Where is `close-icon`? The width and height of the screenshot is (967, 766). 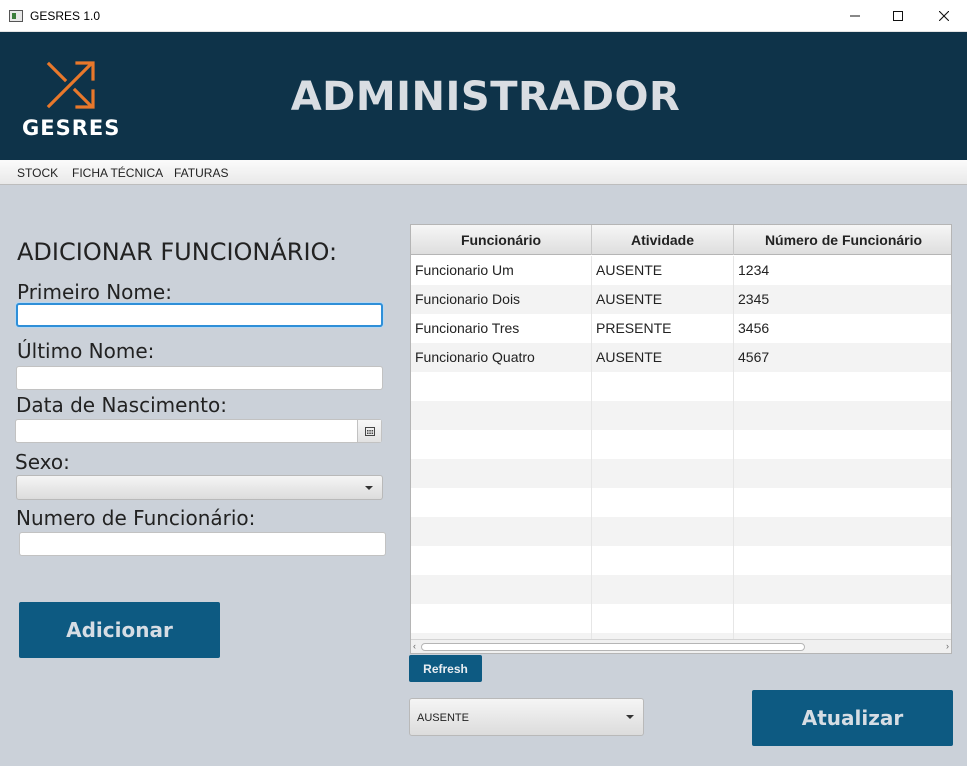 close-icon is located at coordinates (944, 16).